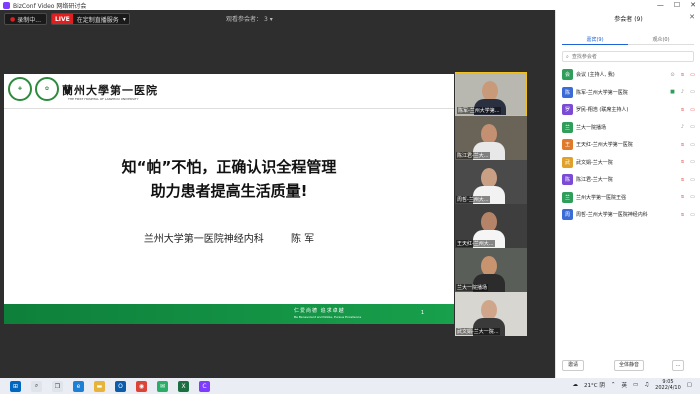  I want to click on maximize-button: ☐, so click(677, 5).